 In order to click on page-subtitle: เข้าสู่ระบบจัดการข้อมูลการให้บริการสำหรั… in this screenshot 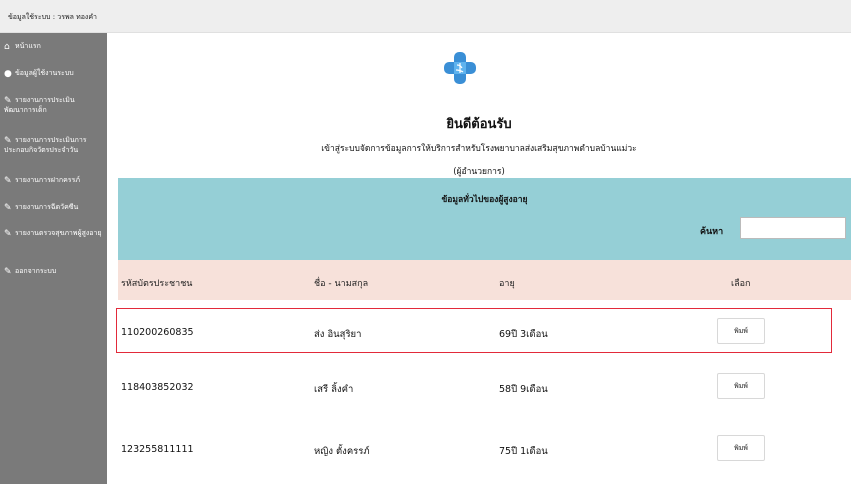, I will do `click(479, 149)`.